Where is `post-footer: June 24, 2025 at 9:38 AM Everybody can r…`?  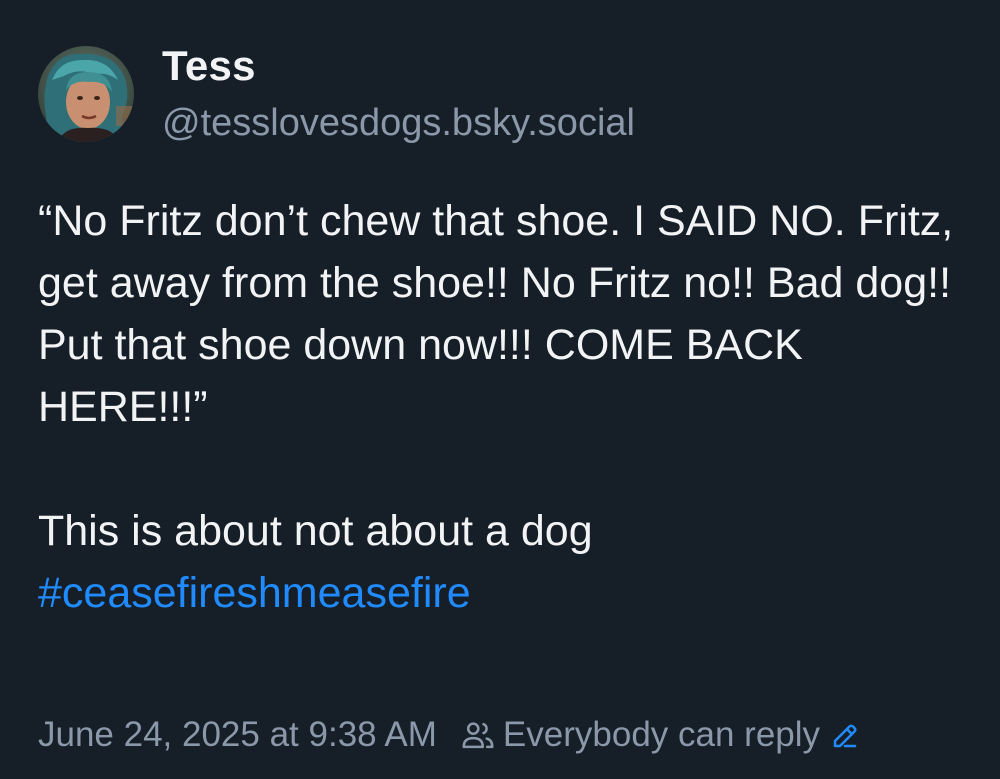 post-footer: June 24, 2025 at 9:38 AM Everybody can r… is located at coordinates (449, 735).